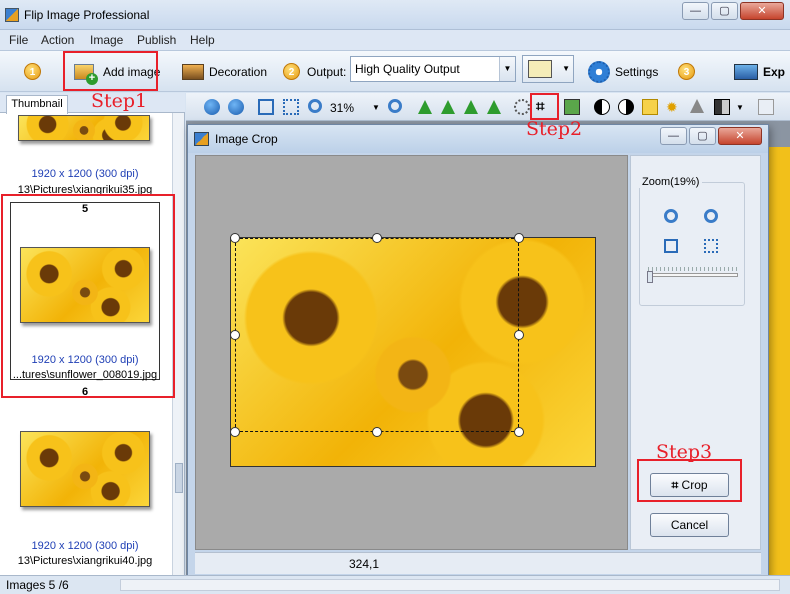 Image resolution: width=790 pixels, height=594 pixels. Describe the element at coordinates (740, 136) in the screenshot. I see `dialog-close-button: ✕` at that location.